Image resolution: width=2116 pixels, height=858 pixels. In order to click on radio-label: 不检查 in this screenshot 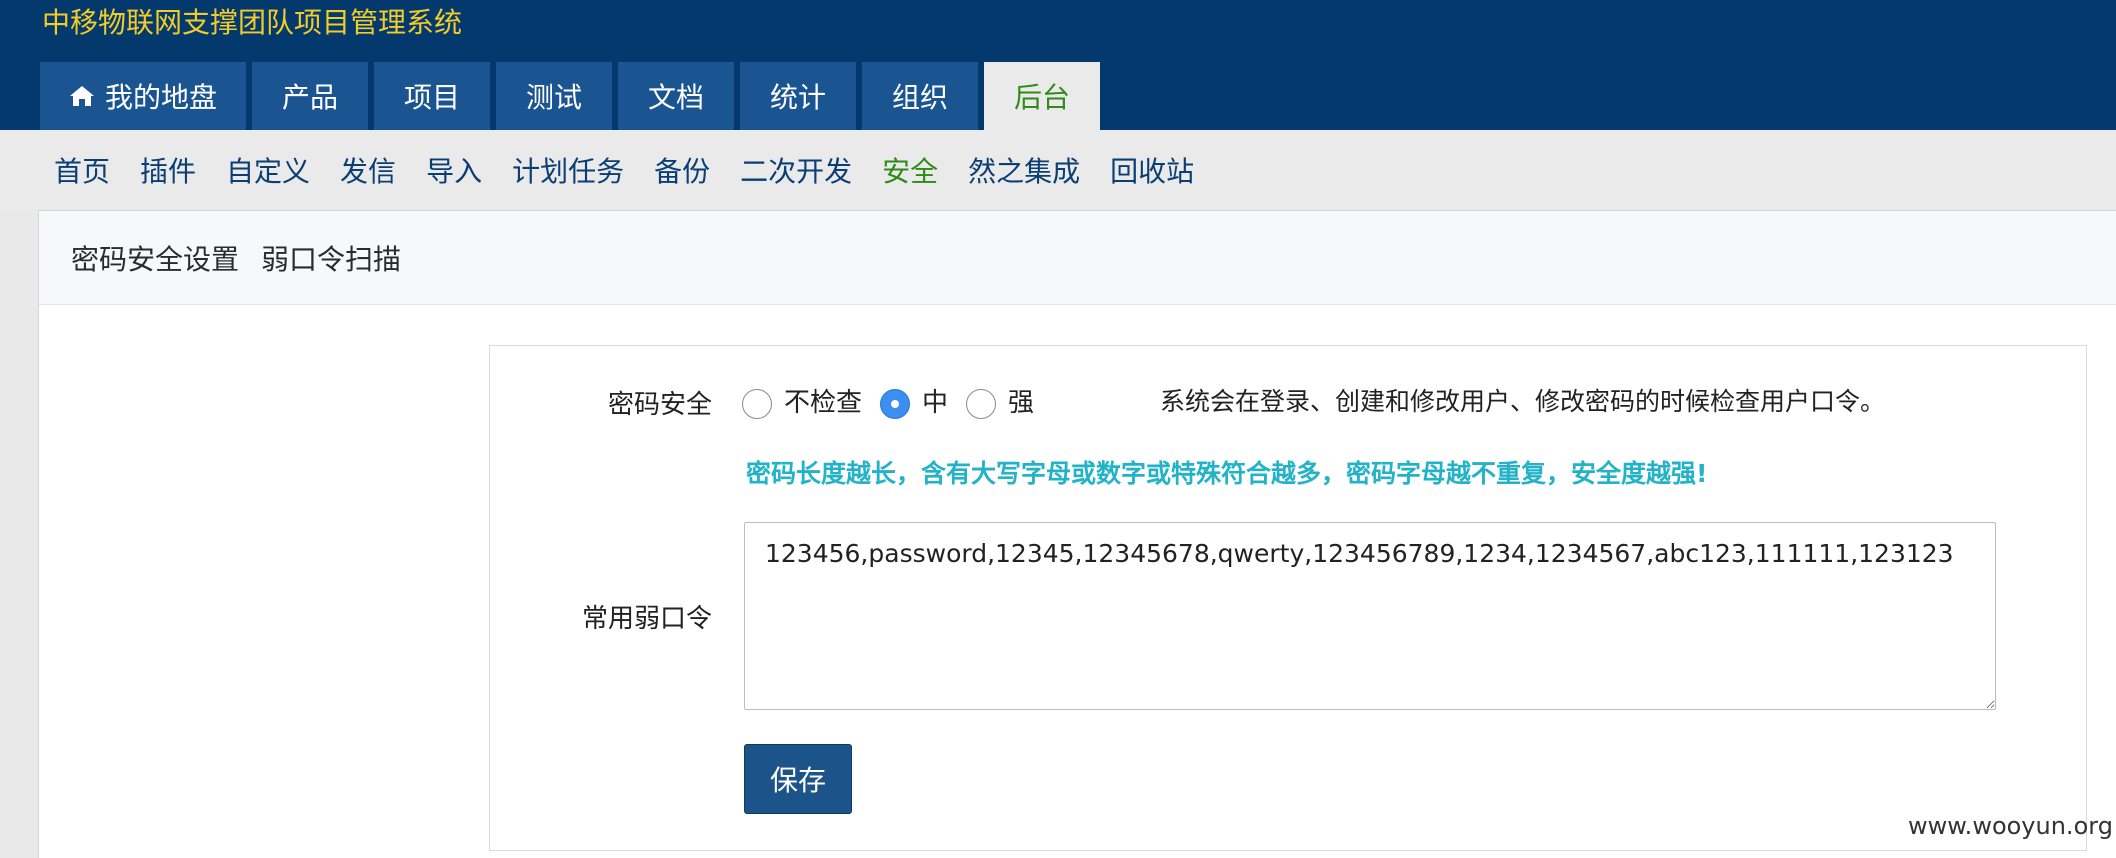, I will do `click(823, 403)`.